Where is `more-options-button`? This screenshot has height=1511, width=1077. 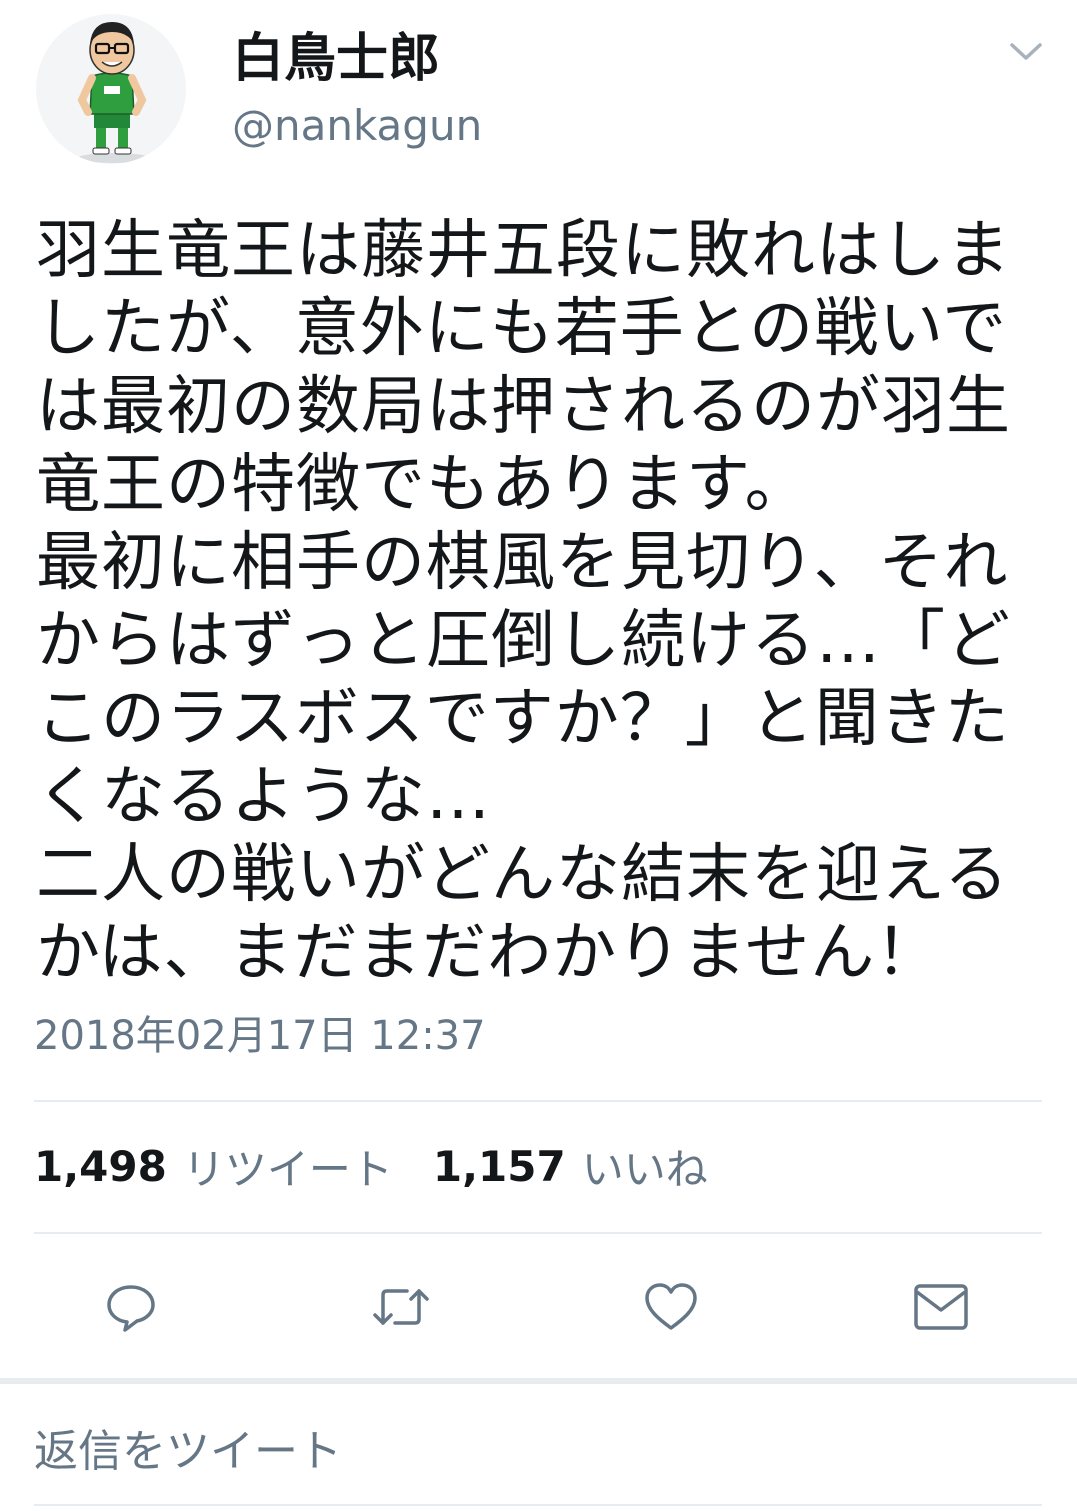
more-options-button is located at coordinates (1026, 52).